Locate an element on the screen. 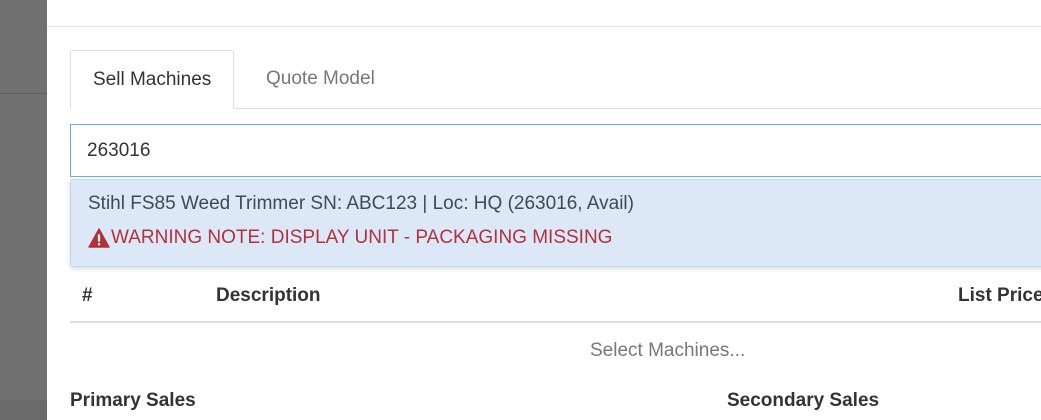  tab-sell-machines: Sell Machines is located at coordinates (152, 79).